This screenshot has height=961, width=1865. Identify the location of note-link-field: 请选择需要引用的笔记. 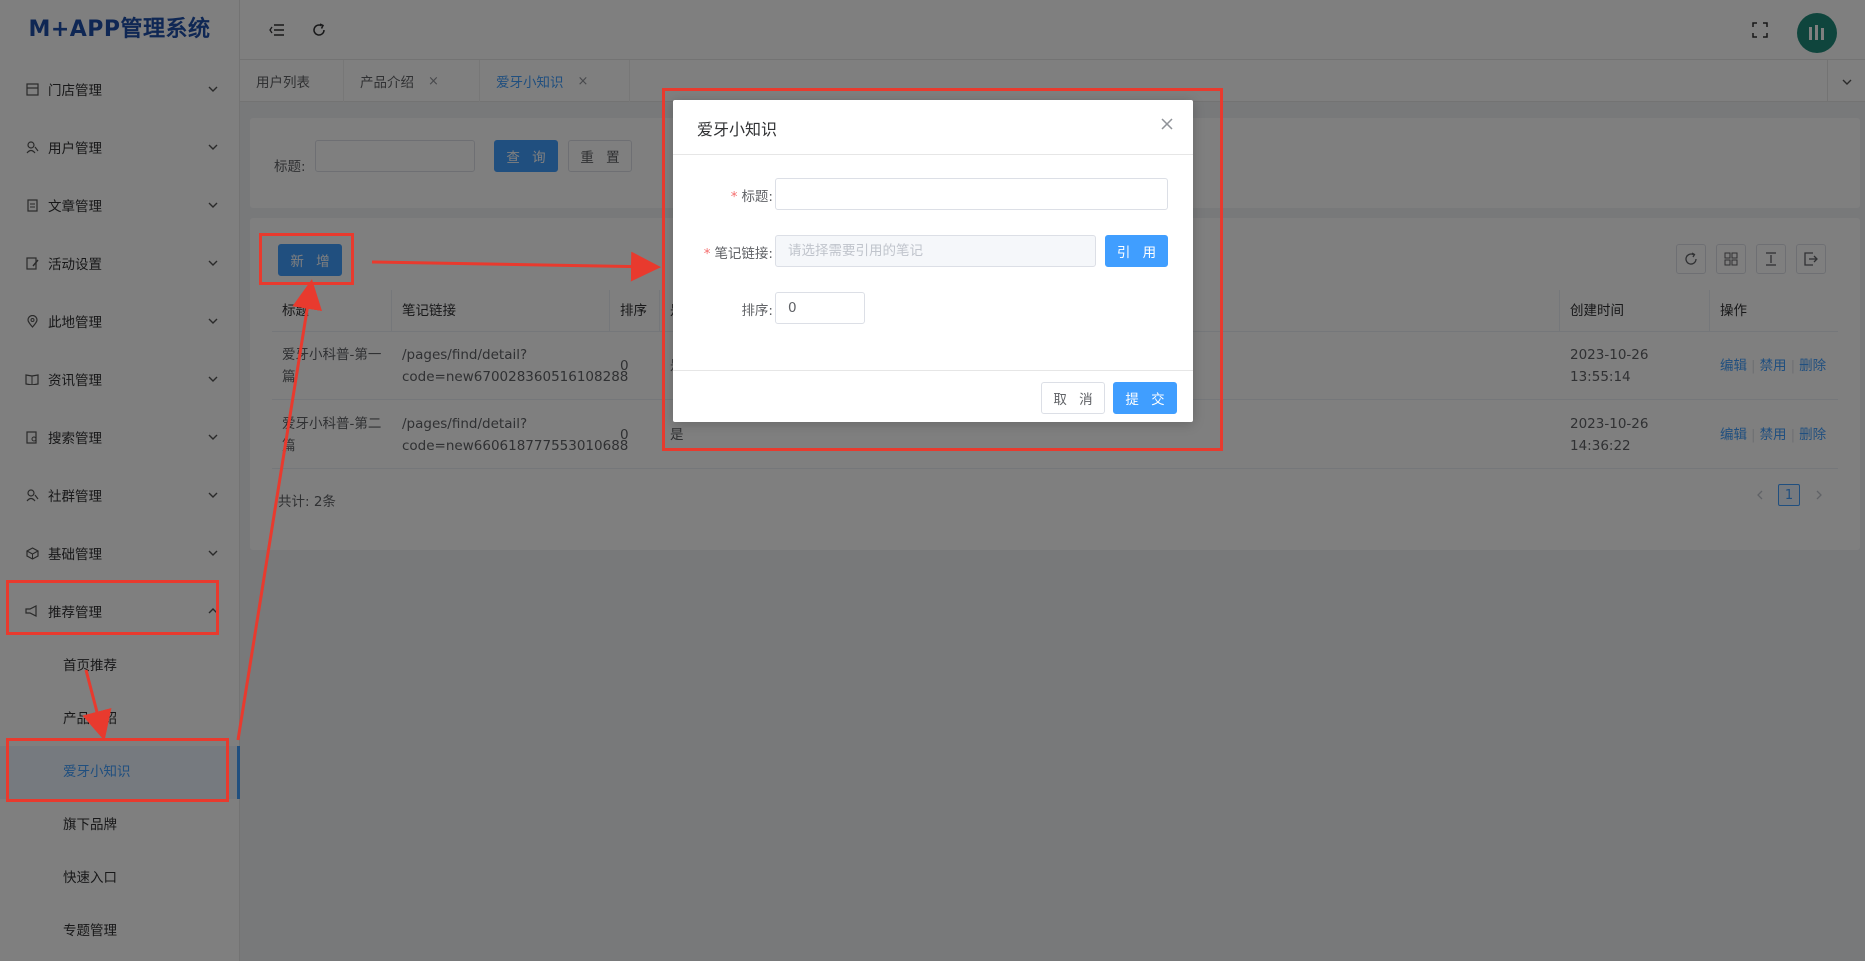
(935, 251).